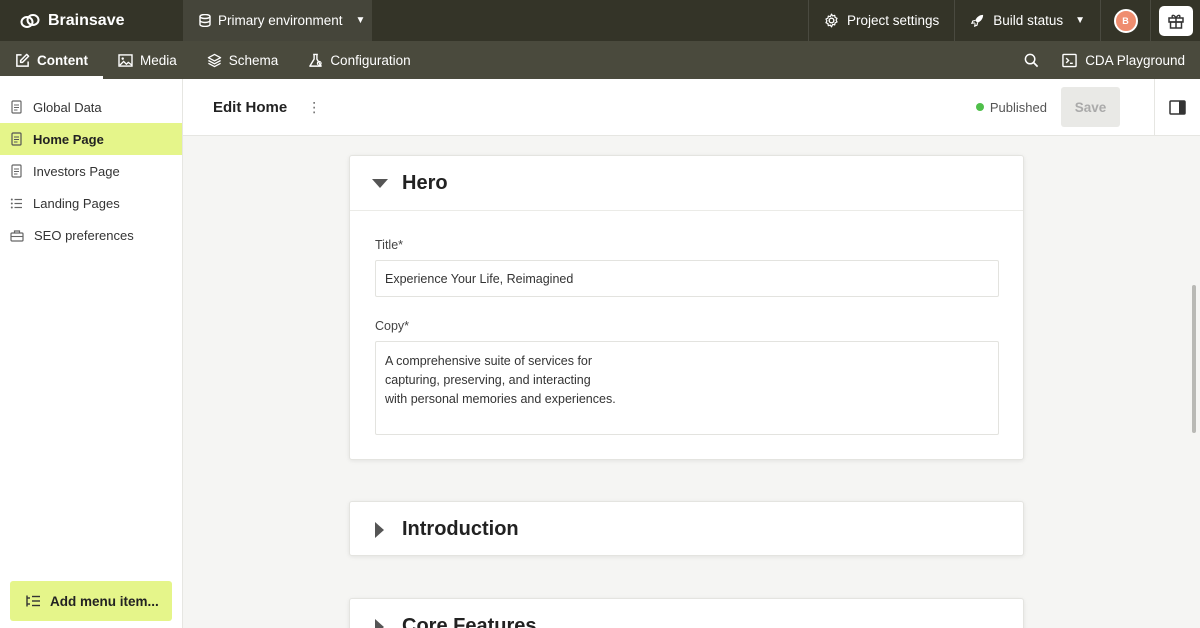  What do you see at coordinates (314, 107) in the screenshot?
I see `more-options-icon: ⋮` at bounding box center [314, 107].